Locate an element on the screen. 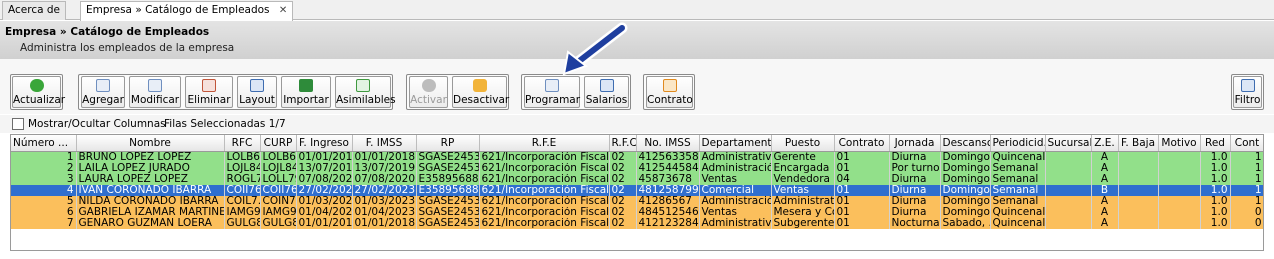 The height and width of the screenshot is (259, 1274). importar-button: Importar is located at coordinates (306, 92).